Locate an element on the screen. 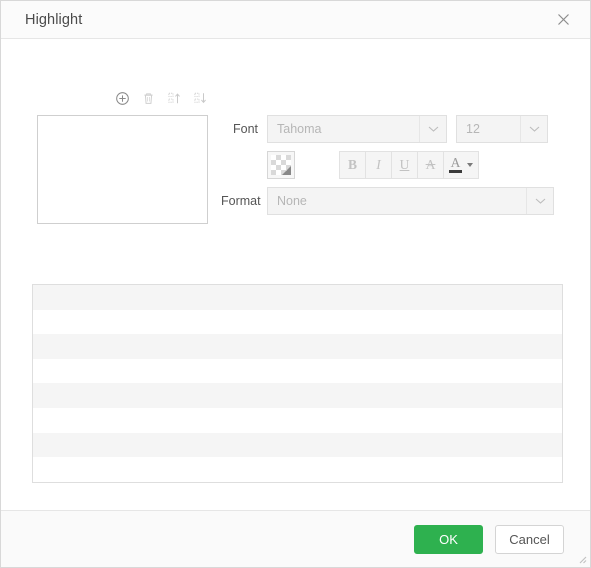 This screenshot has height=568, width=591. highlight-items-list is located at coordinates (122, 169).